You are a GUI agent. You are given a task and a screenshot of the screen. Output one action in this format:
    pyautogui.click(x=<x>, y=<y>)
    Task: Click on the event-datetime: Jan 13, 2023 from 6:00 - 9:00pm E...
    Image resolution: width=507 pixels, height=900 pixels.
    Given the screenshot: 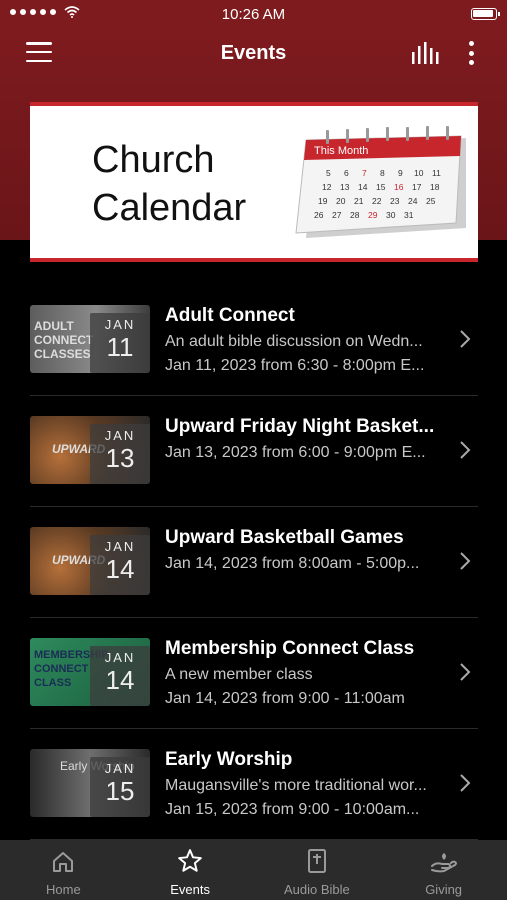 What is the action you would take?
    pyautogui.click(x=295, y=452)
    